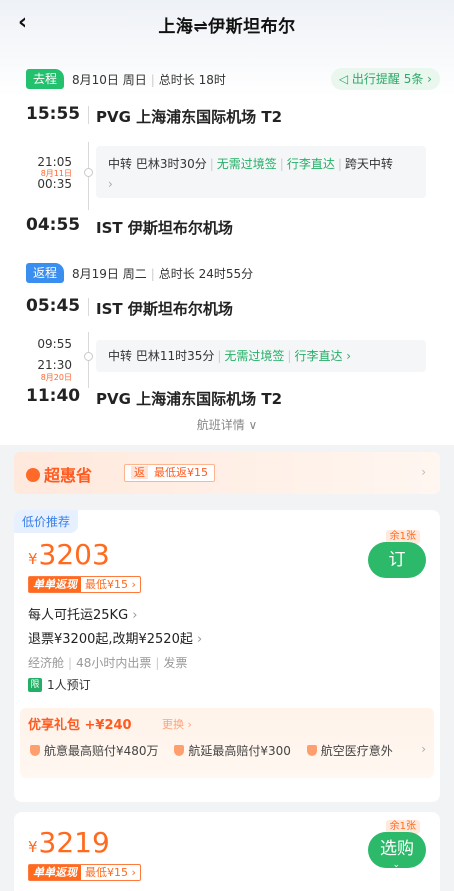 This screenshot has width=454, height=891. I want to click on outbound-dep-airport: PVG 上海浦东国际机场 T2, so click(189, 117).